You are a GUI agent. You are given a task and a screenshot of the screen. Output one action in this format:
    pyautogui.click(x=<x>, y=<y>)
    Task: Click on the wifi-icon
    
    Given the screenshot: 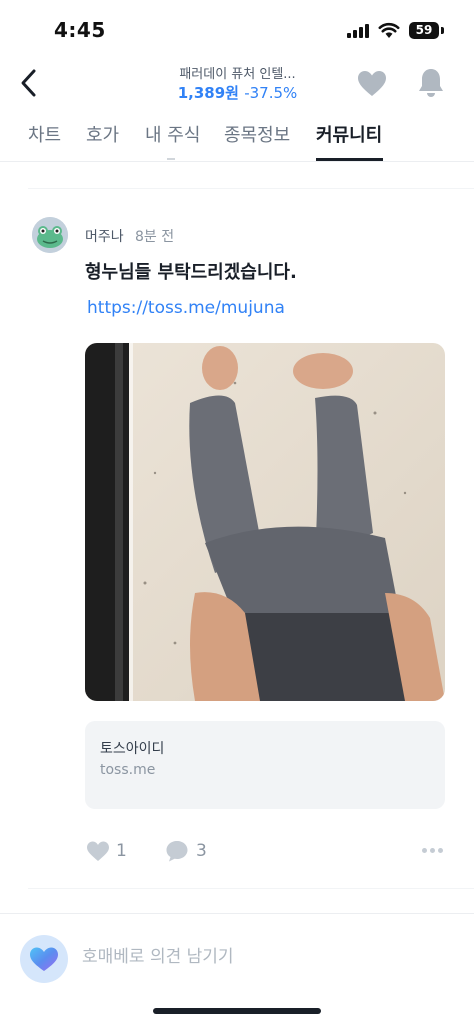 What is the action you would take?
    pyautogui.click(x=389, y=30)
    